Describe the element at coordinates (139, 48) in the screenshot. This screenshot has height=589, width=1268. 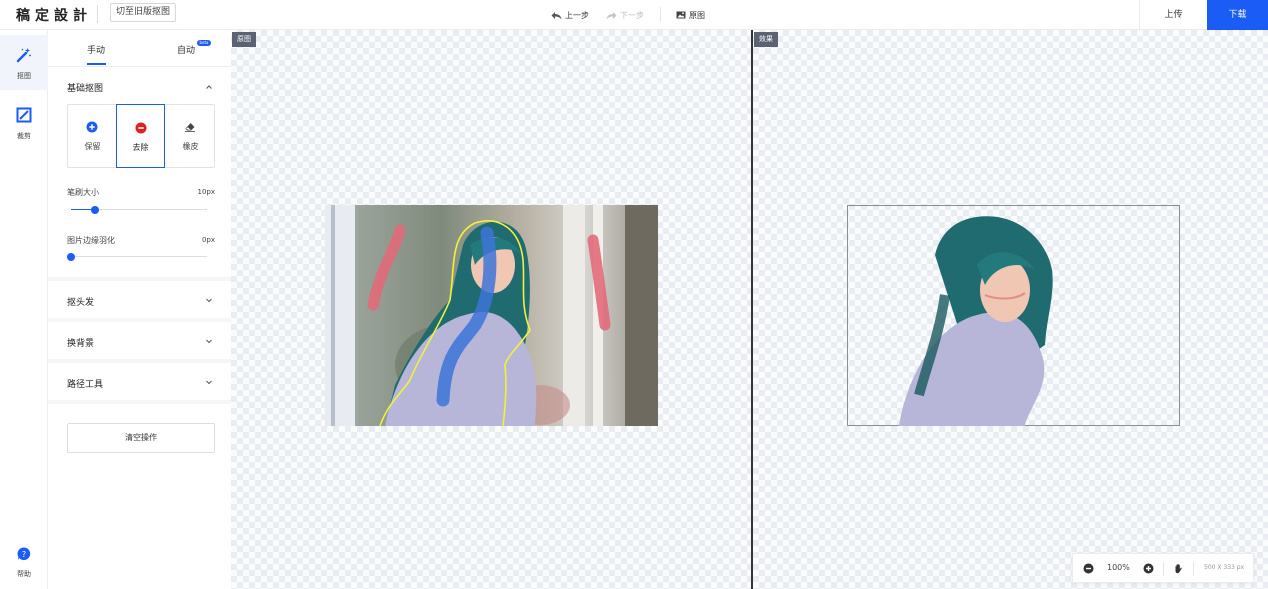
I see `mode-tabs: 手动 自动 beta` at that location.